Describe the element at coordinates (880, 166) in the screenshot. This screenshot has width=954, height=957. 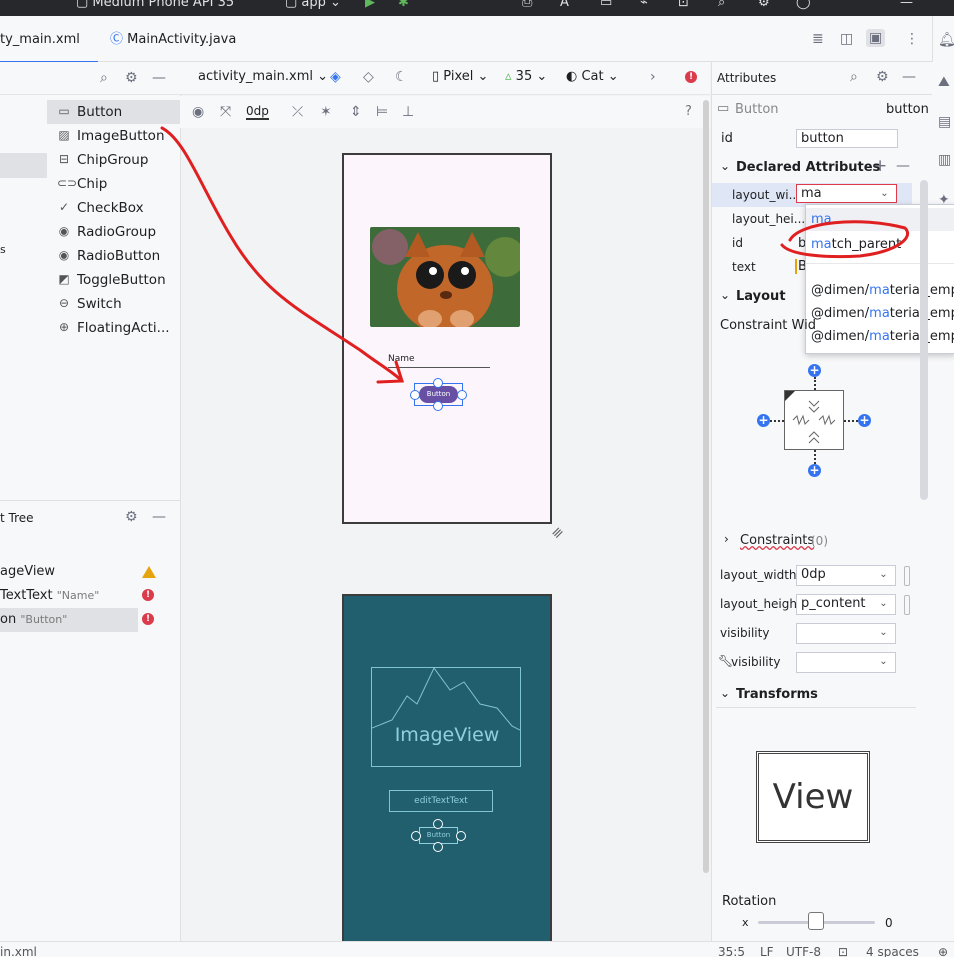
I see `add-attribute-icon: +` at that location.